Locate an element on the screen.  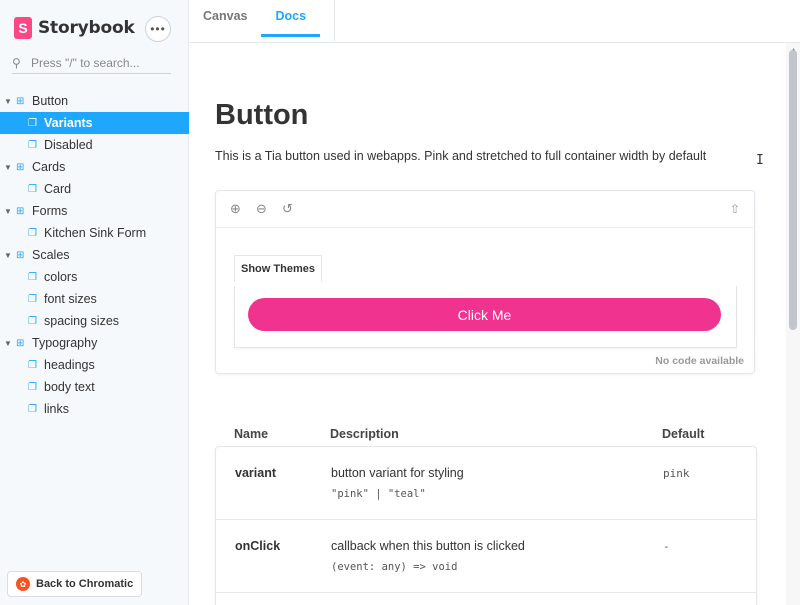
back-to-chromatic-button: ✿ Back to Chromatic is located at coordinates (75, 584).